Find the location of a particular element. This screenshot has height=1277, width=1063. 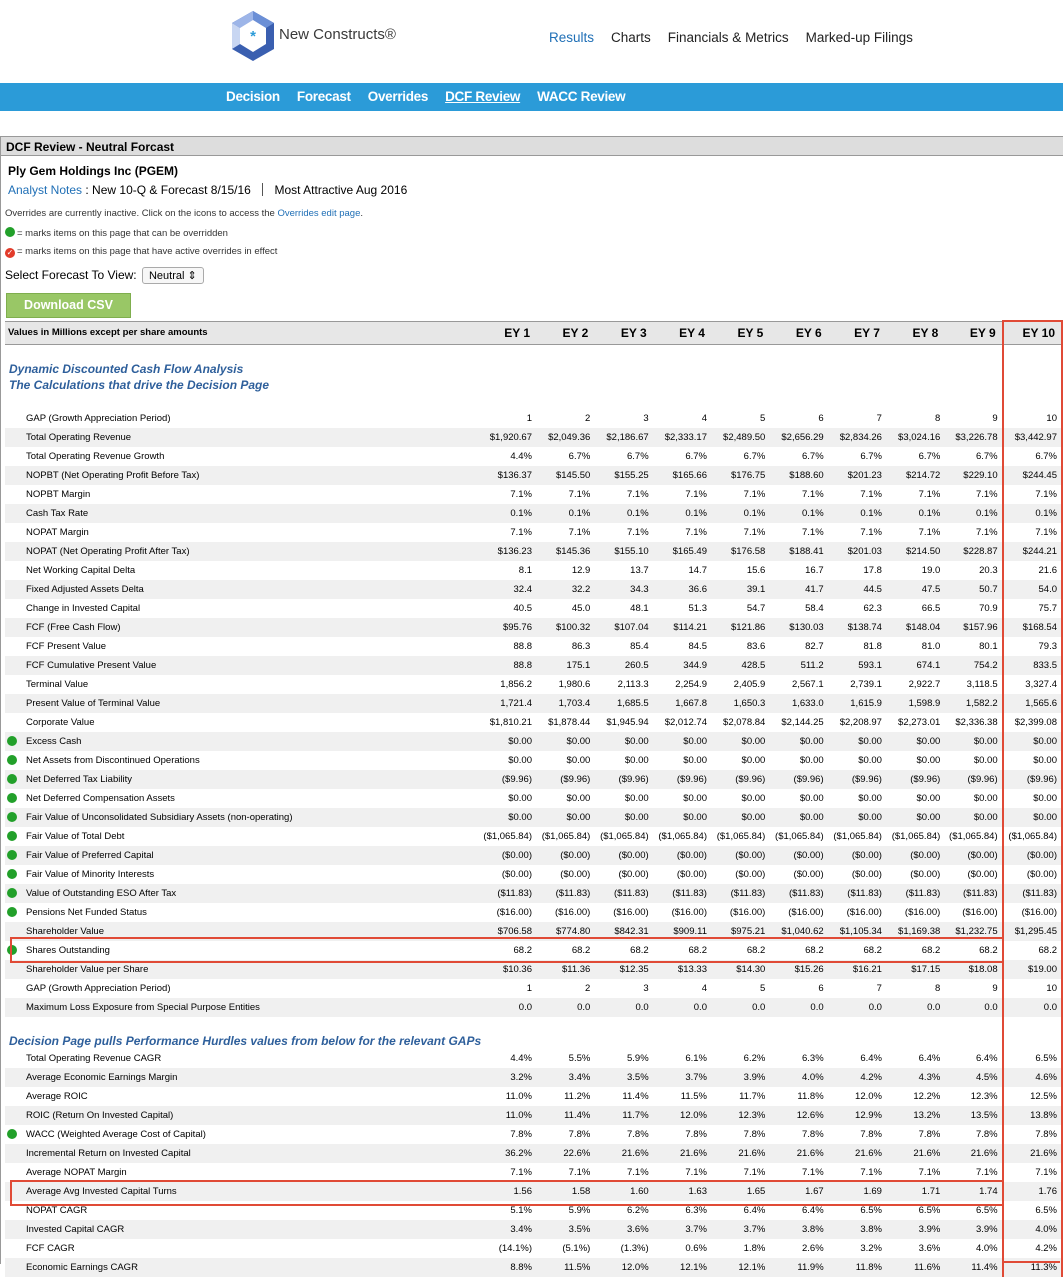

cell-ey-10: 79.3 is located at coordinates (1032, 646).